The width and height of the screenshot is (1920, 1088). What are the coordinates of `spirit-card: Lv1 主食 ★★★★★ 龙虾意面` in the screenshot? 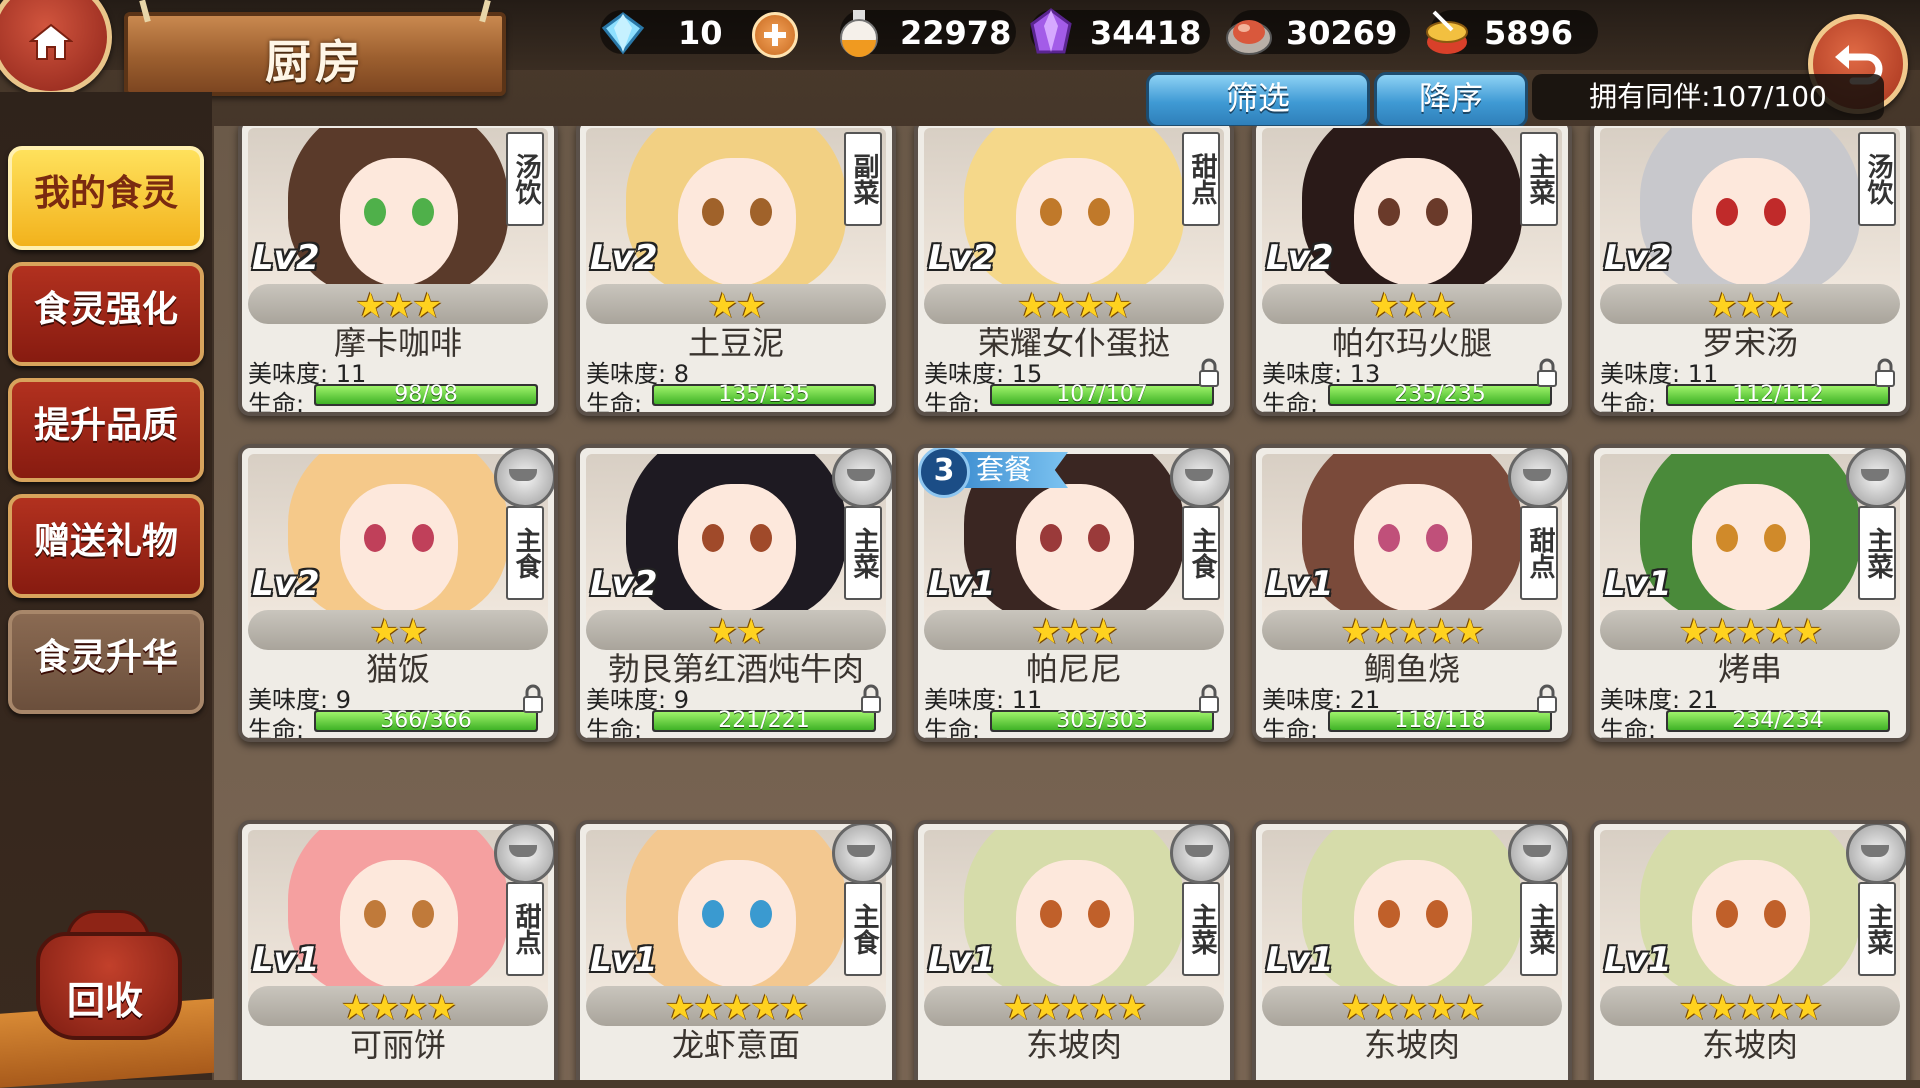 It's located at (736, 950).